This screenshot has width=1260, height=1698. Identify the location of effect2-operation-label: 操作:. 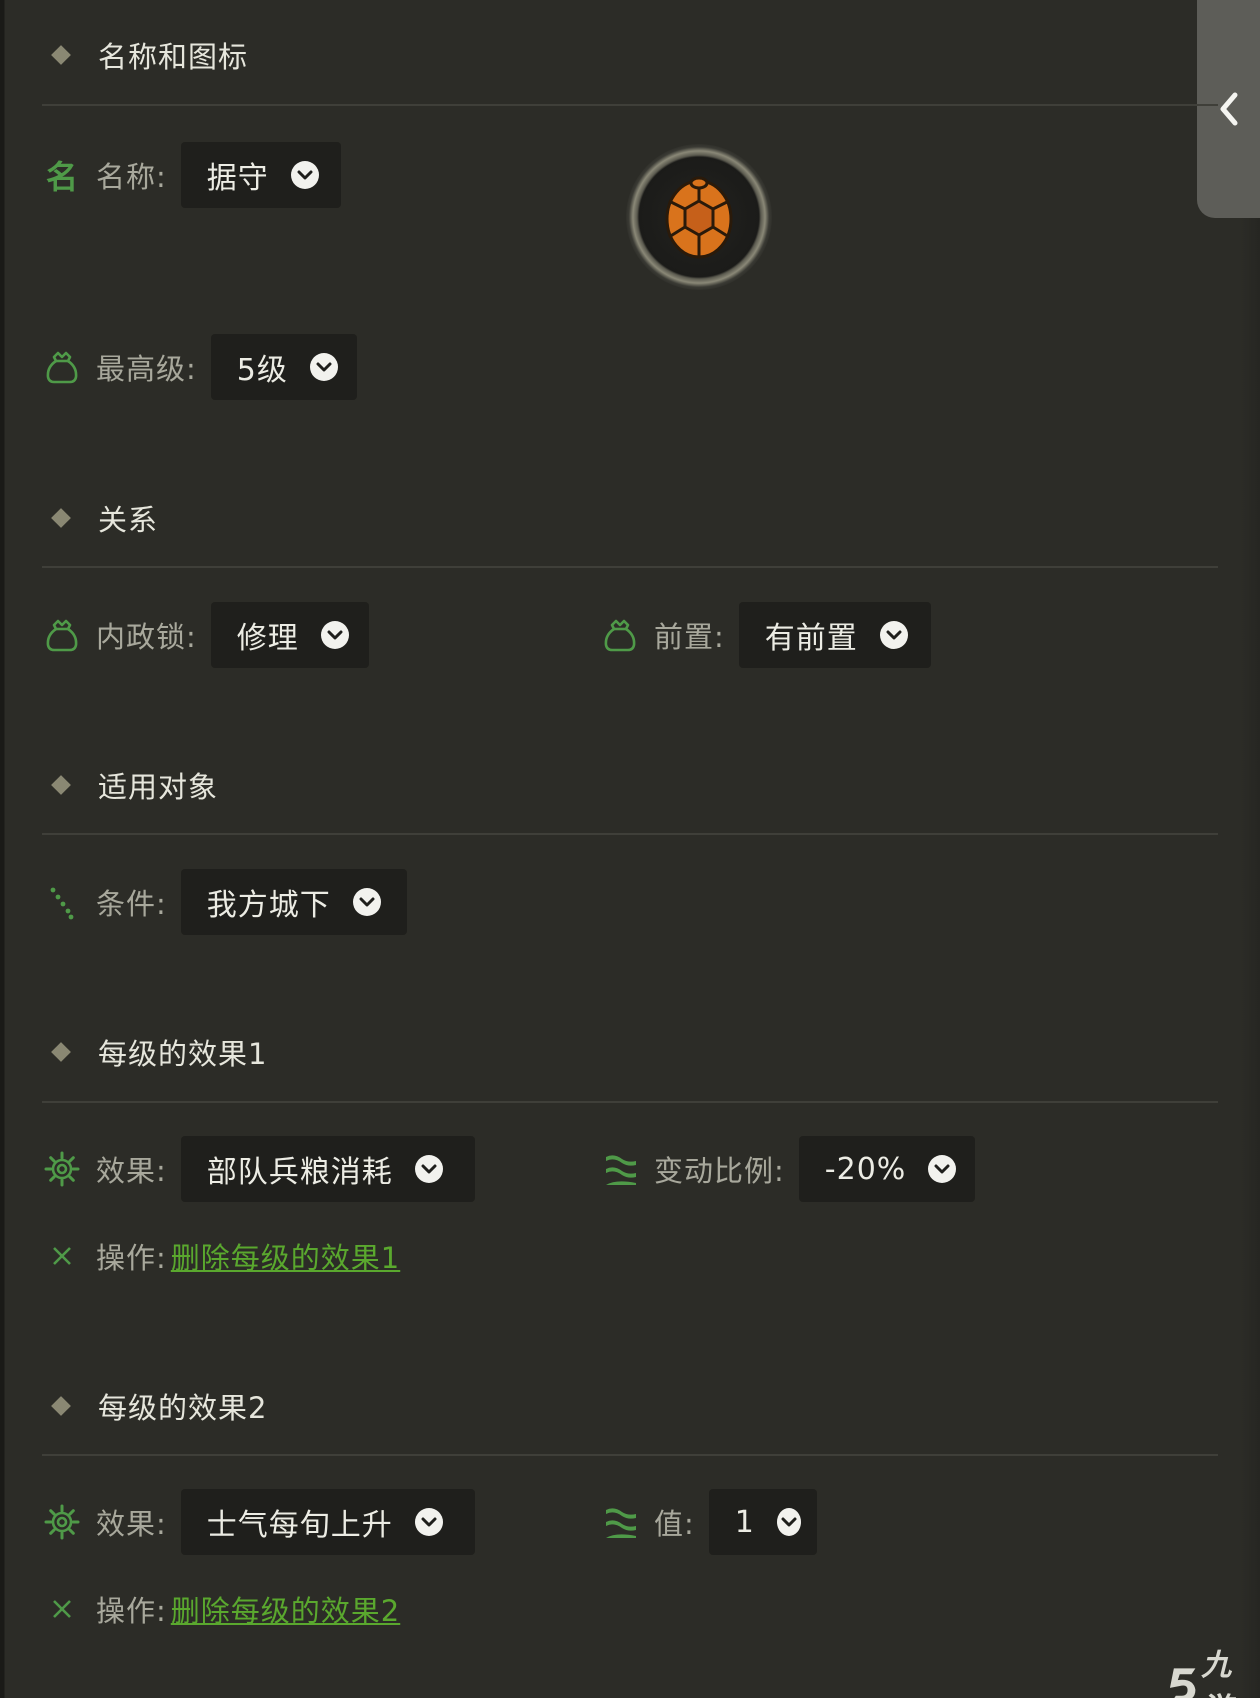
(131, 1611).